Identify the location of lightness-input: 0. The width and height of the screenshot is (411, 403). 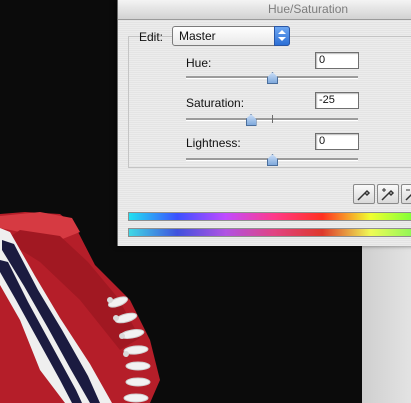
(337, 141).